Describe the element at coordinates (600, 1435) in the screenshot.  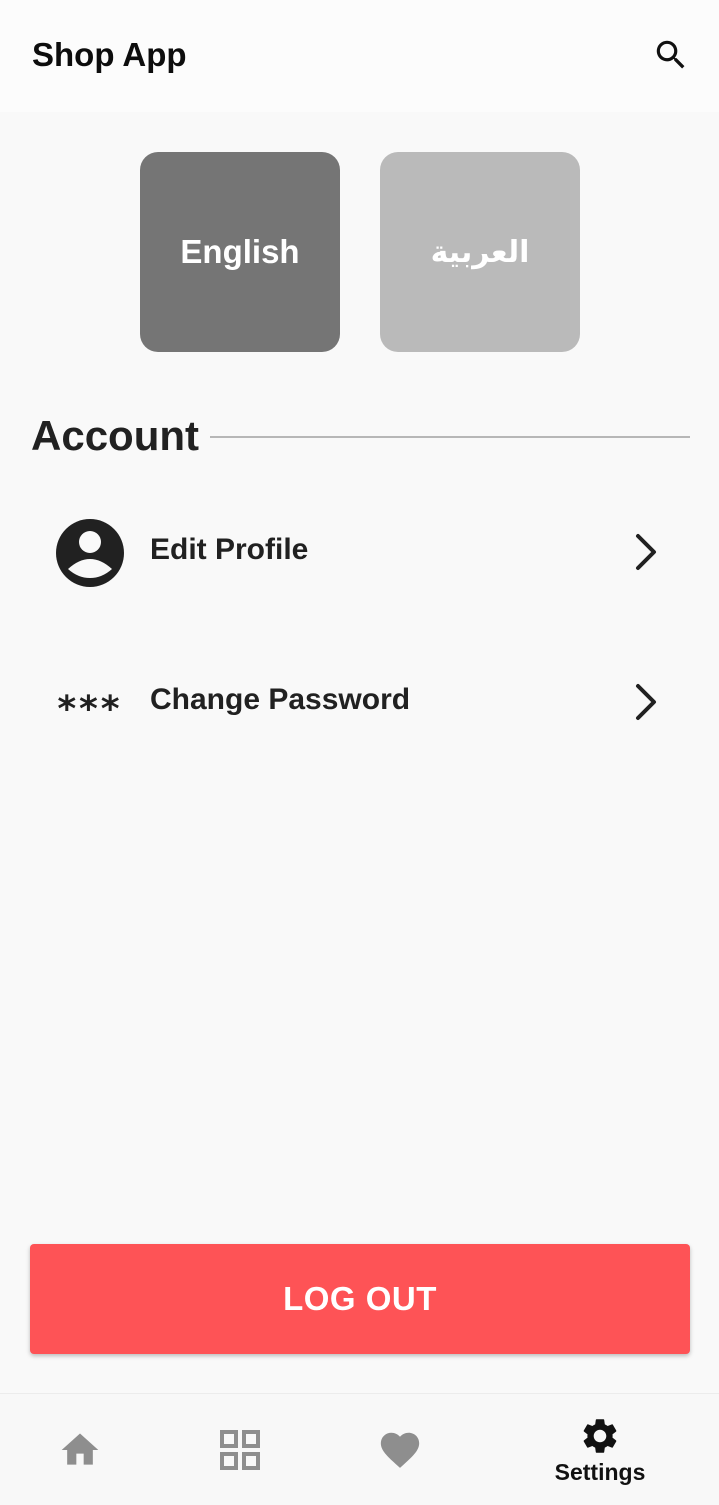
I see `gear-icon` at that location.